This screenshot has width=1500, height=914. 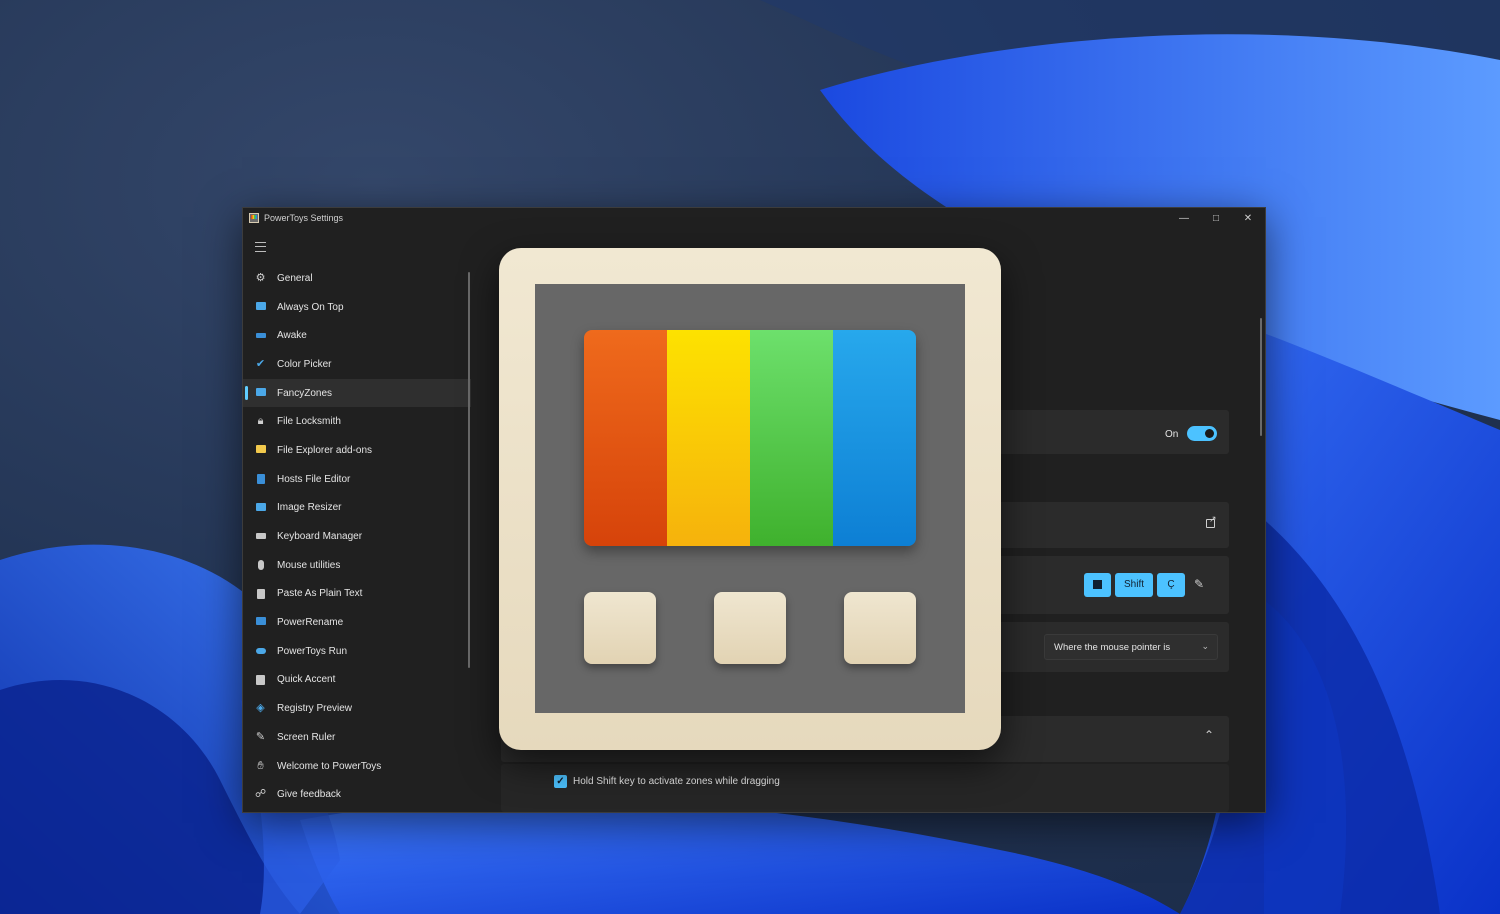 I want to click on content-scrollbar, so click(x=1261, y=377).